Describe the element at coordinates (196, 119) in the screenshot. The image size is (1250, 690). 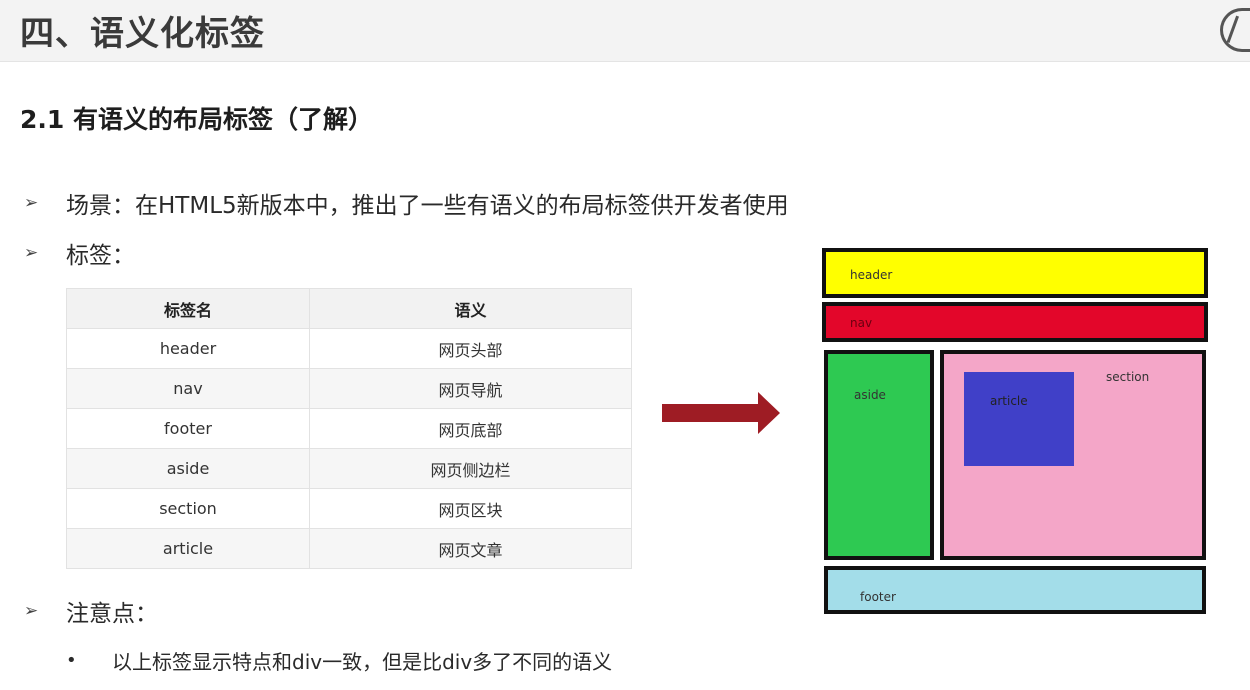
I see `section-heading: 2.1 有语义的布局标签（了解）` at that location.